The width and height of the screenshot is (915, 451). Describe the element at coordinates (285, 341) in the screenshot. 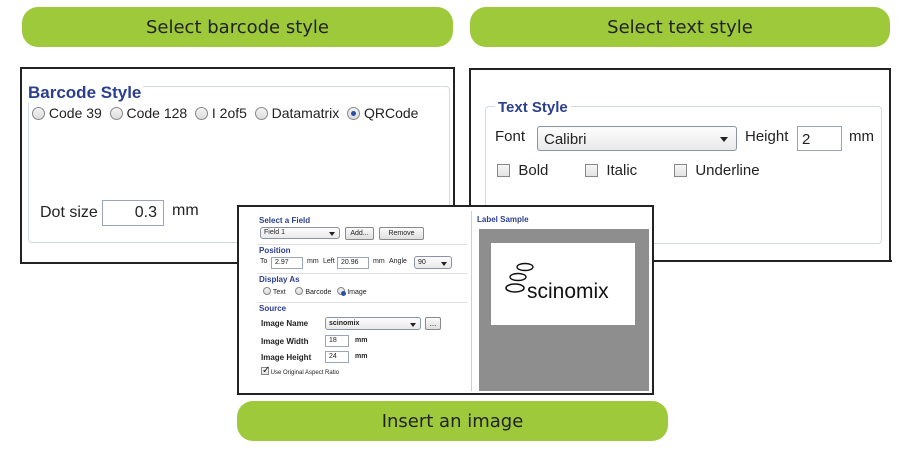

I see `image-width-label: Image Width` at that location.